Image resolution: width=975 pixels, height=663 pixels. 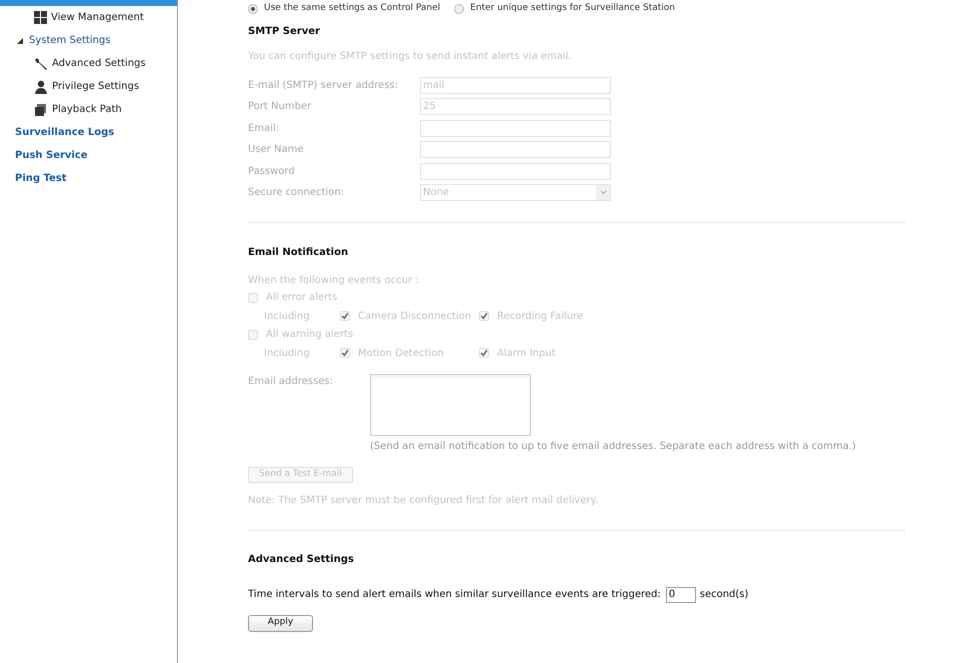 I want to click on section-description: You can configure SMTP settings to send instant alerts via email., so click(x=410, y=57).